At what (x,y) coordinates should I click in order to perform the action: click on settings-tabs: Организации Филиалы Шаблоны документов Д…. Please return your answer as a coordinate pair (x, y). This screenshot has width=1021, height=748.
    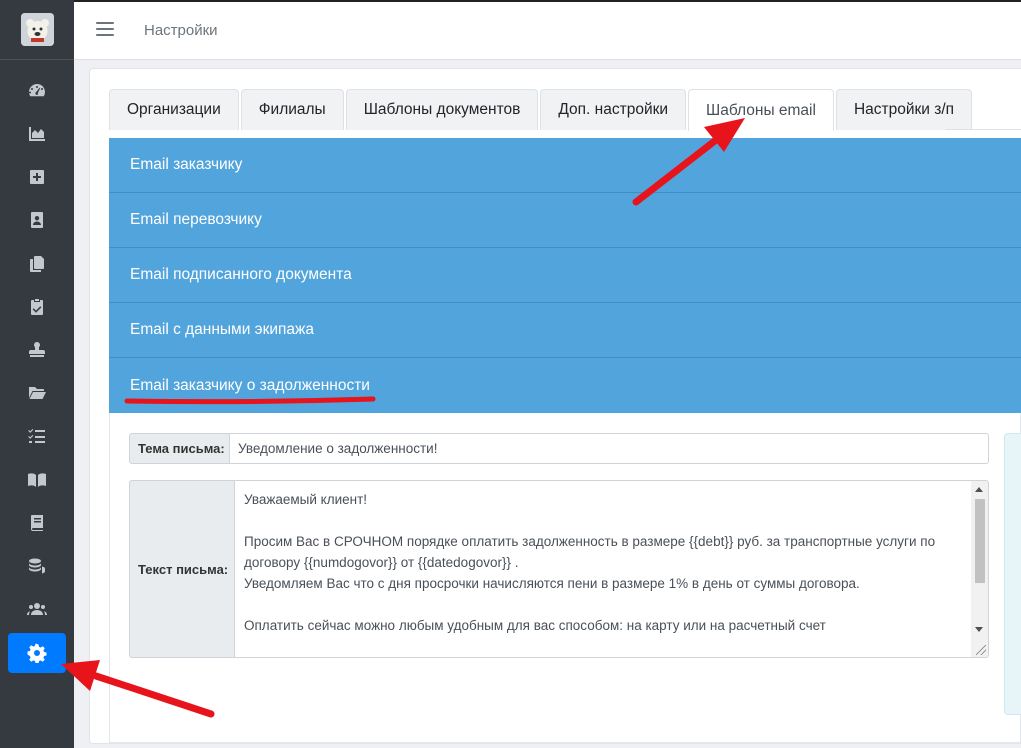
    Looking at the image, I should click on (541, 110).